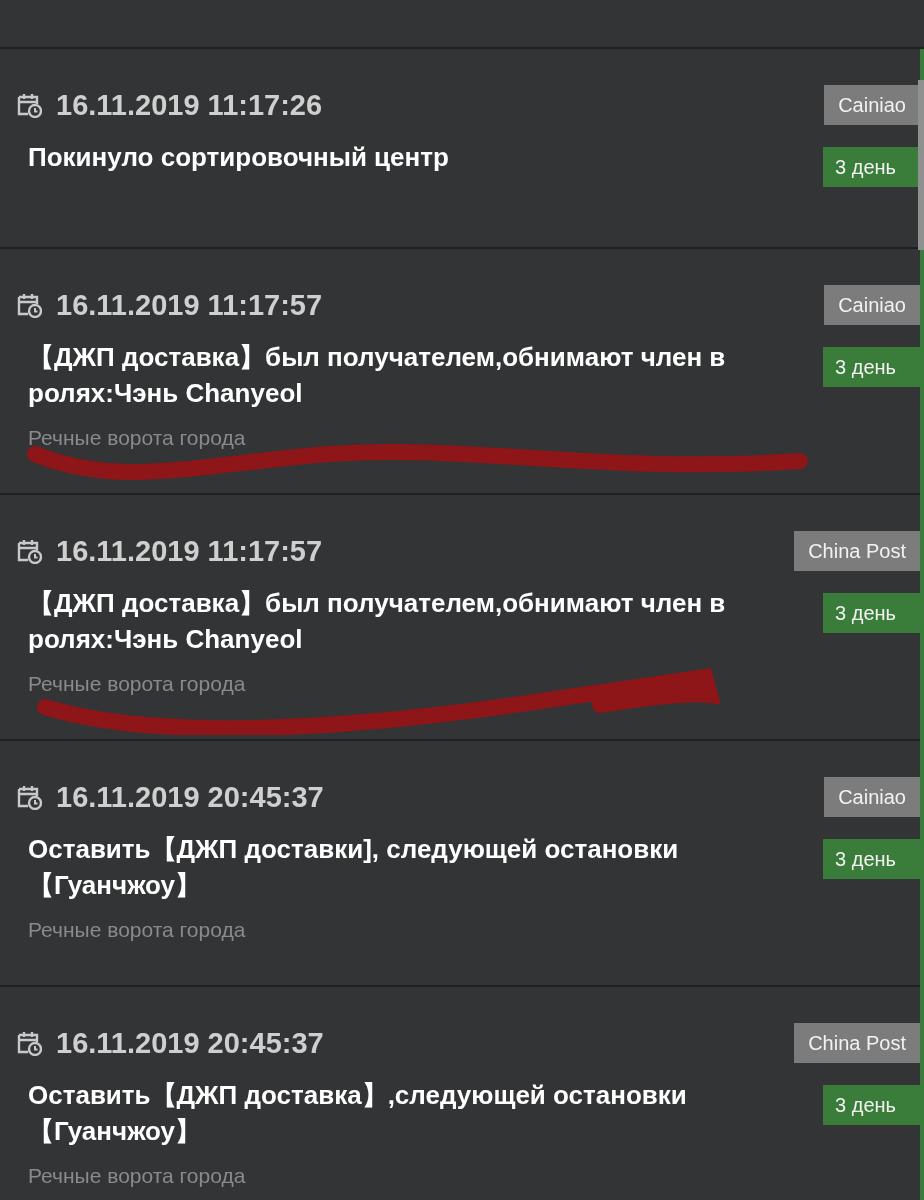 Image resolution: width=924 pixels, height=1200 pixels. What do you see at coordinates (921, 165) in the screenshot?
I see `scrollbar` at bounding box center [921, 165].